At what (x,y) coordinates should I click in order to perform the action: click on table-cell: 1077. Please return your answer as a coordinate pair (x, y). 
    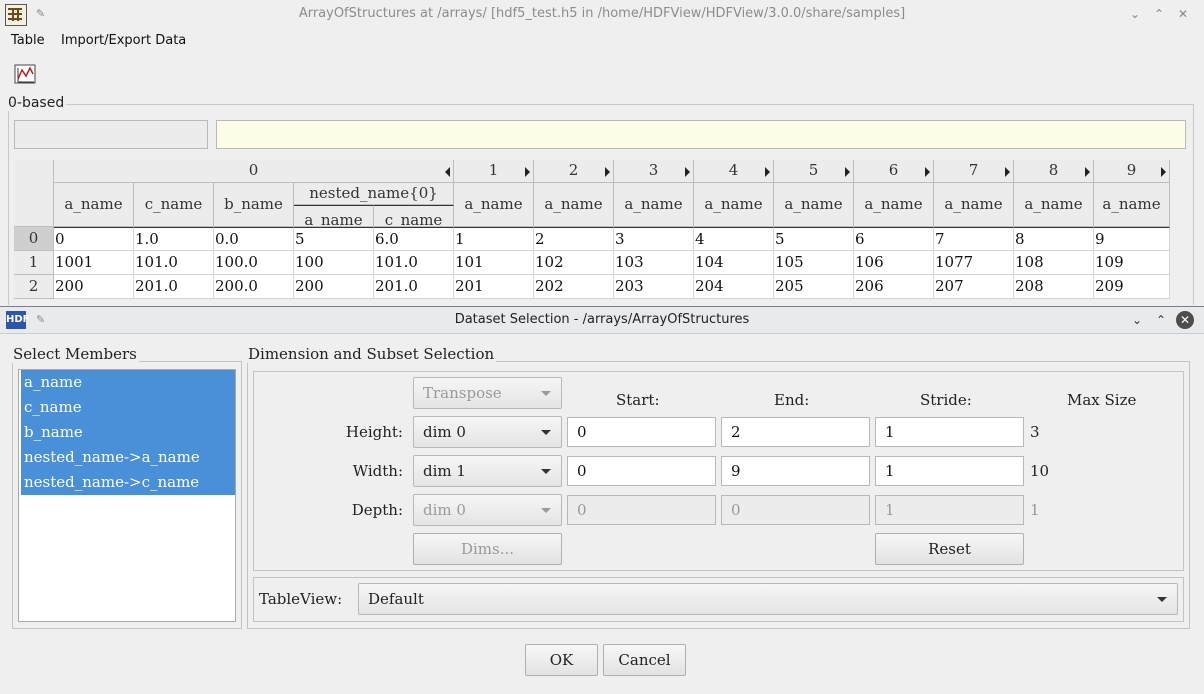
    Looking at the image, I should click on (974, 263).